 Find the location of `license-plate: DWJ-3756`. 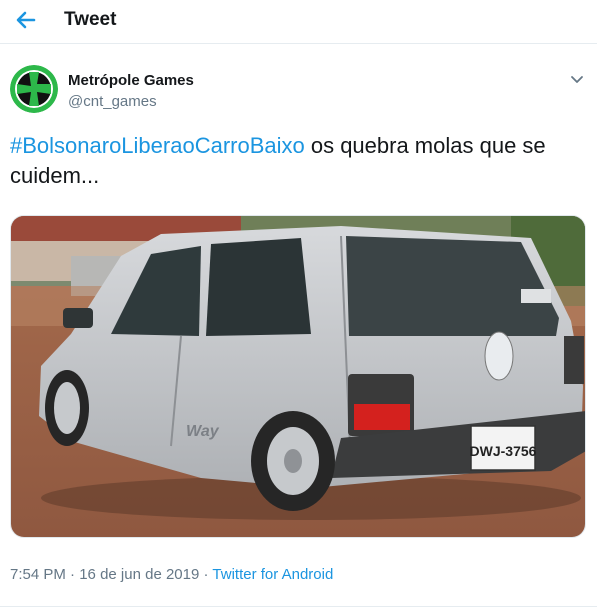

license-plate: DWJ-3756 is located at coordinates (503, 451).